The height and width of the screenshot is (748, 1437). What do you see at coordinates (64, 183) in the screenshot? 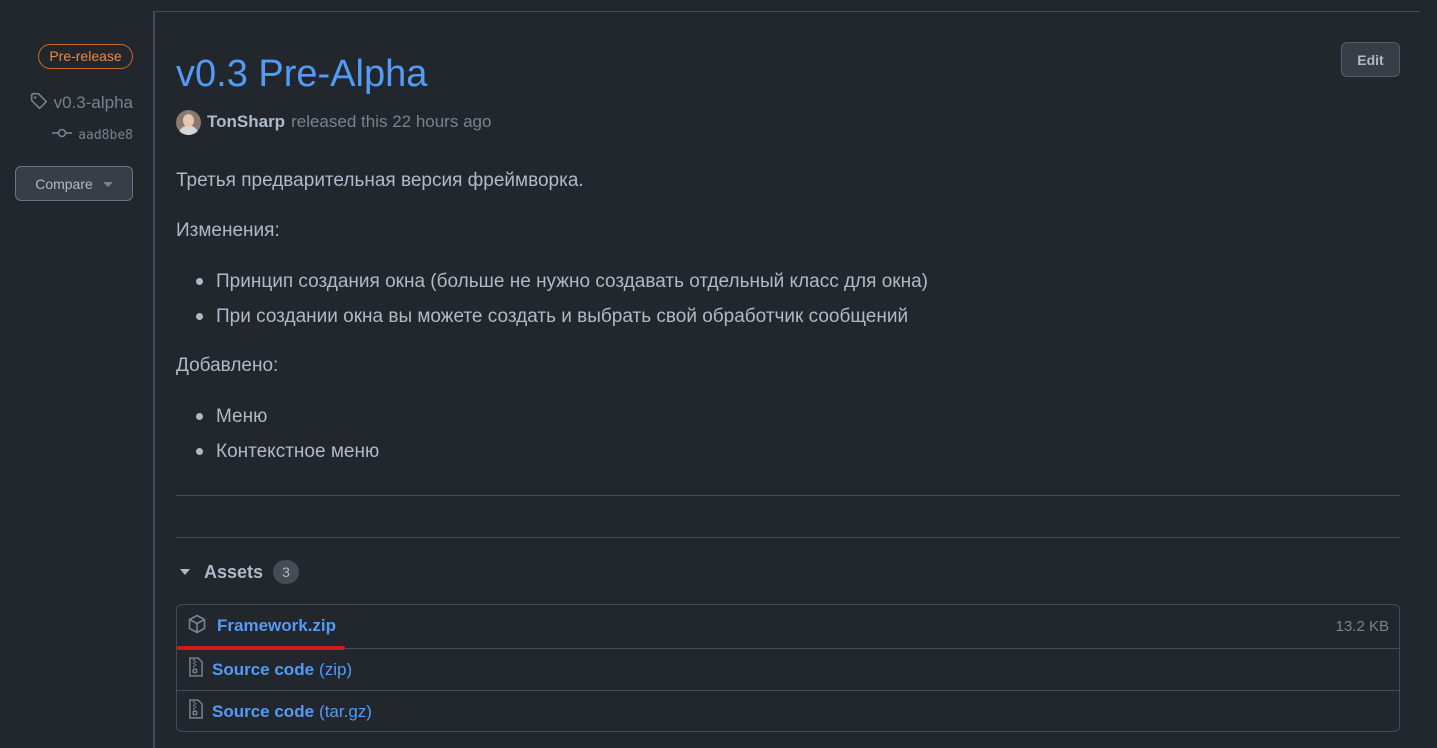
I see `compare-label: Compare` at bounding box center [64, 183].